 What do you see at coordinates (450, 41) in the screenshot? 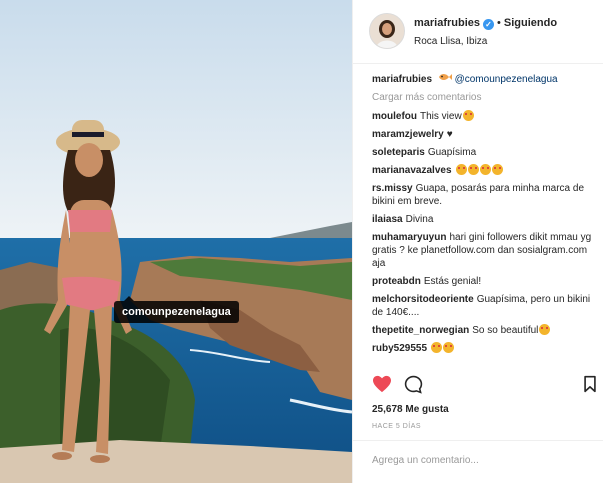
I see `location-link: Roca Llisa, Ibiza` at bounding box center [450, 41].